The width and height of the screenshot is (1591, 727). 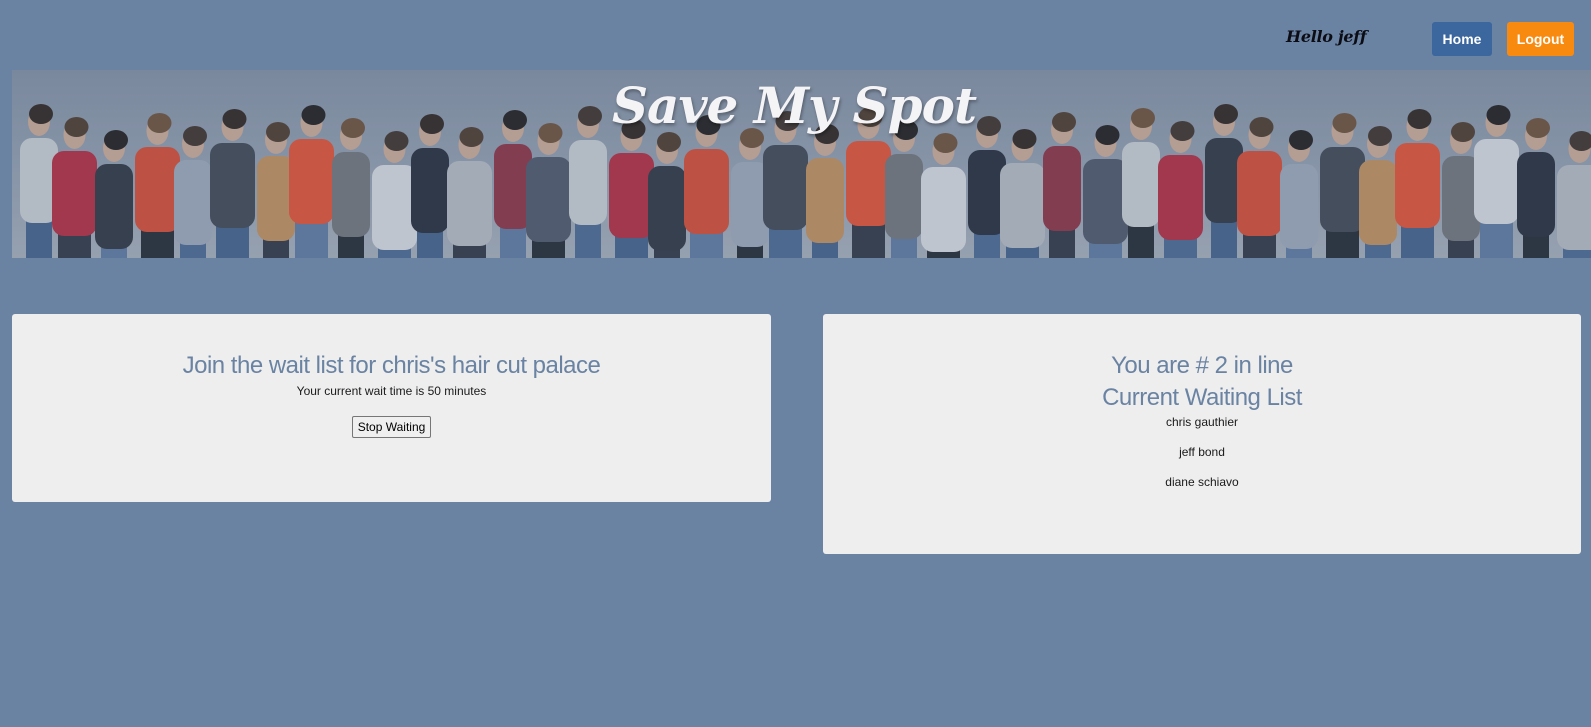 I want to click on list-item: diane schiavo, so click(x=1202, y=482).